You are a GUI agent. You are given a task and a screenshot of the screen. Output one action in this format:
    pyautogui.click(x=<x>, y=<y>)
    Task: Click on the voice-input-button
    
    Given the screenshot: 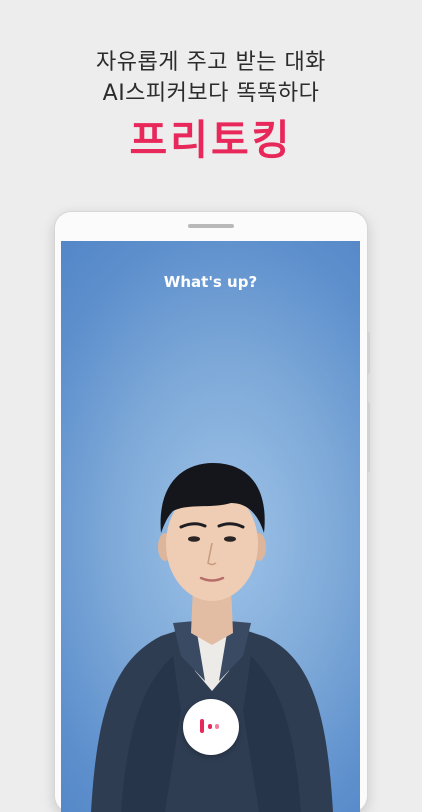 What is the action you would take?
    pyautogui.click(x=211, y=727)
    